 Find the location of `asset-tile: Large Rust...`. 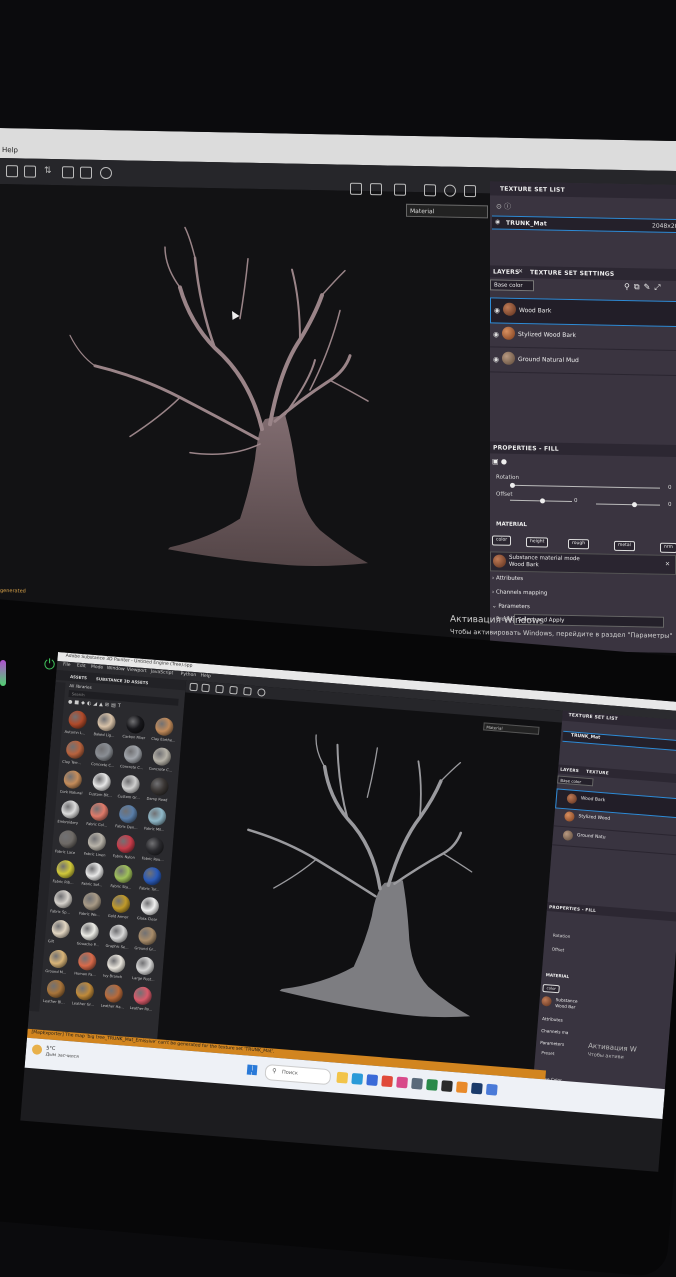

asset-tile: Large Rust... is located at coordinates (146, 970).